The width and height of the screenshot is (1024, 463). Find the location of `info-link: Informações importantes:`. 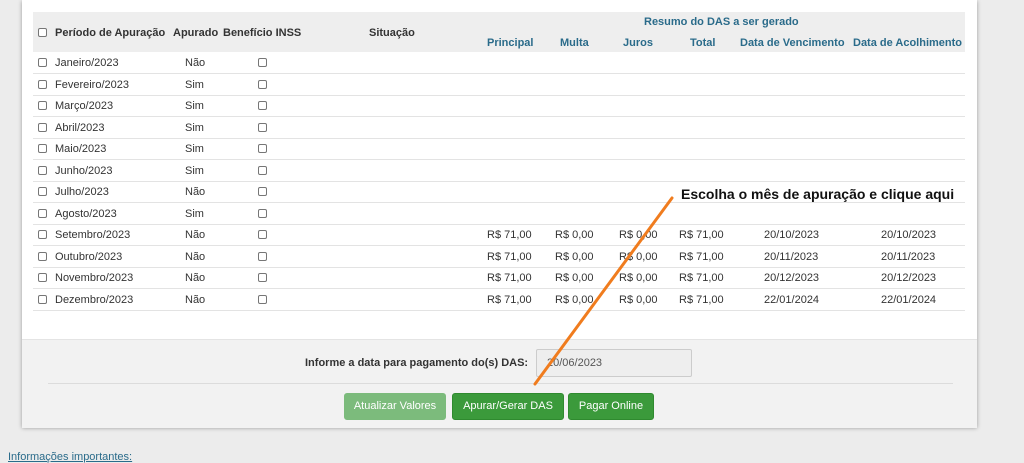

info-link: Informações importantes: is located at coordinates (70, 457).